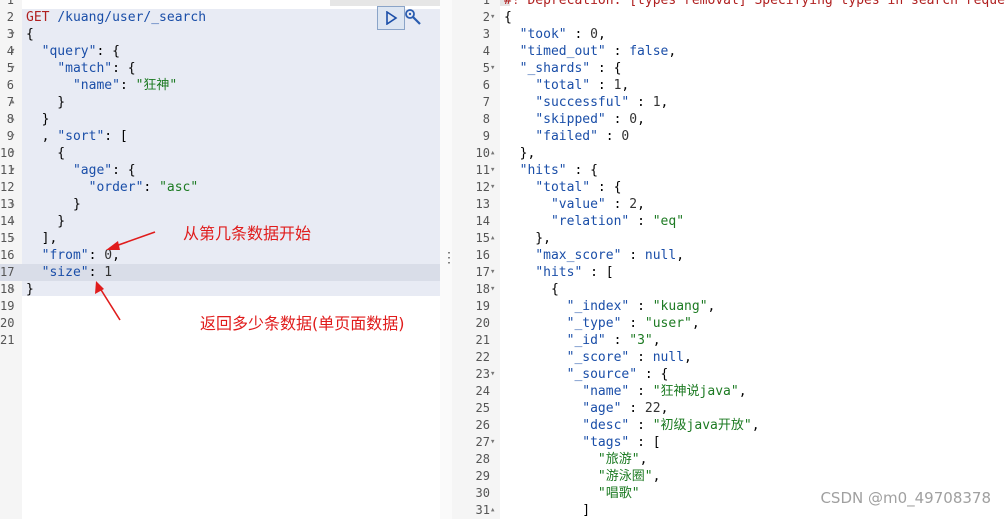 The image size is (1005, 519). Describe the element at coordinates (482, 323) in the screenshot. I see `line-number: 20` at that location.